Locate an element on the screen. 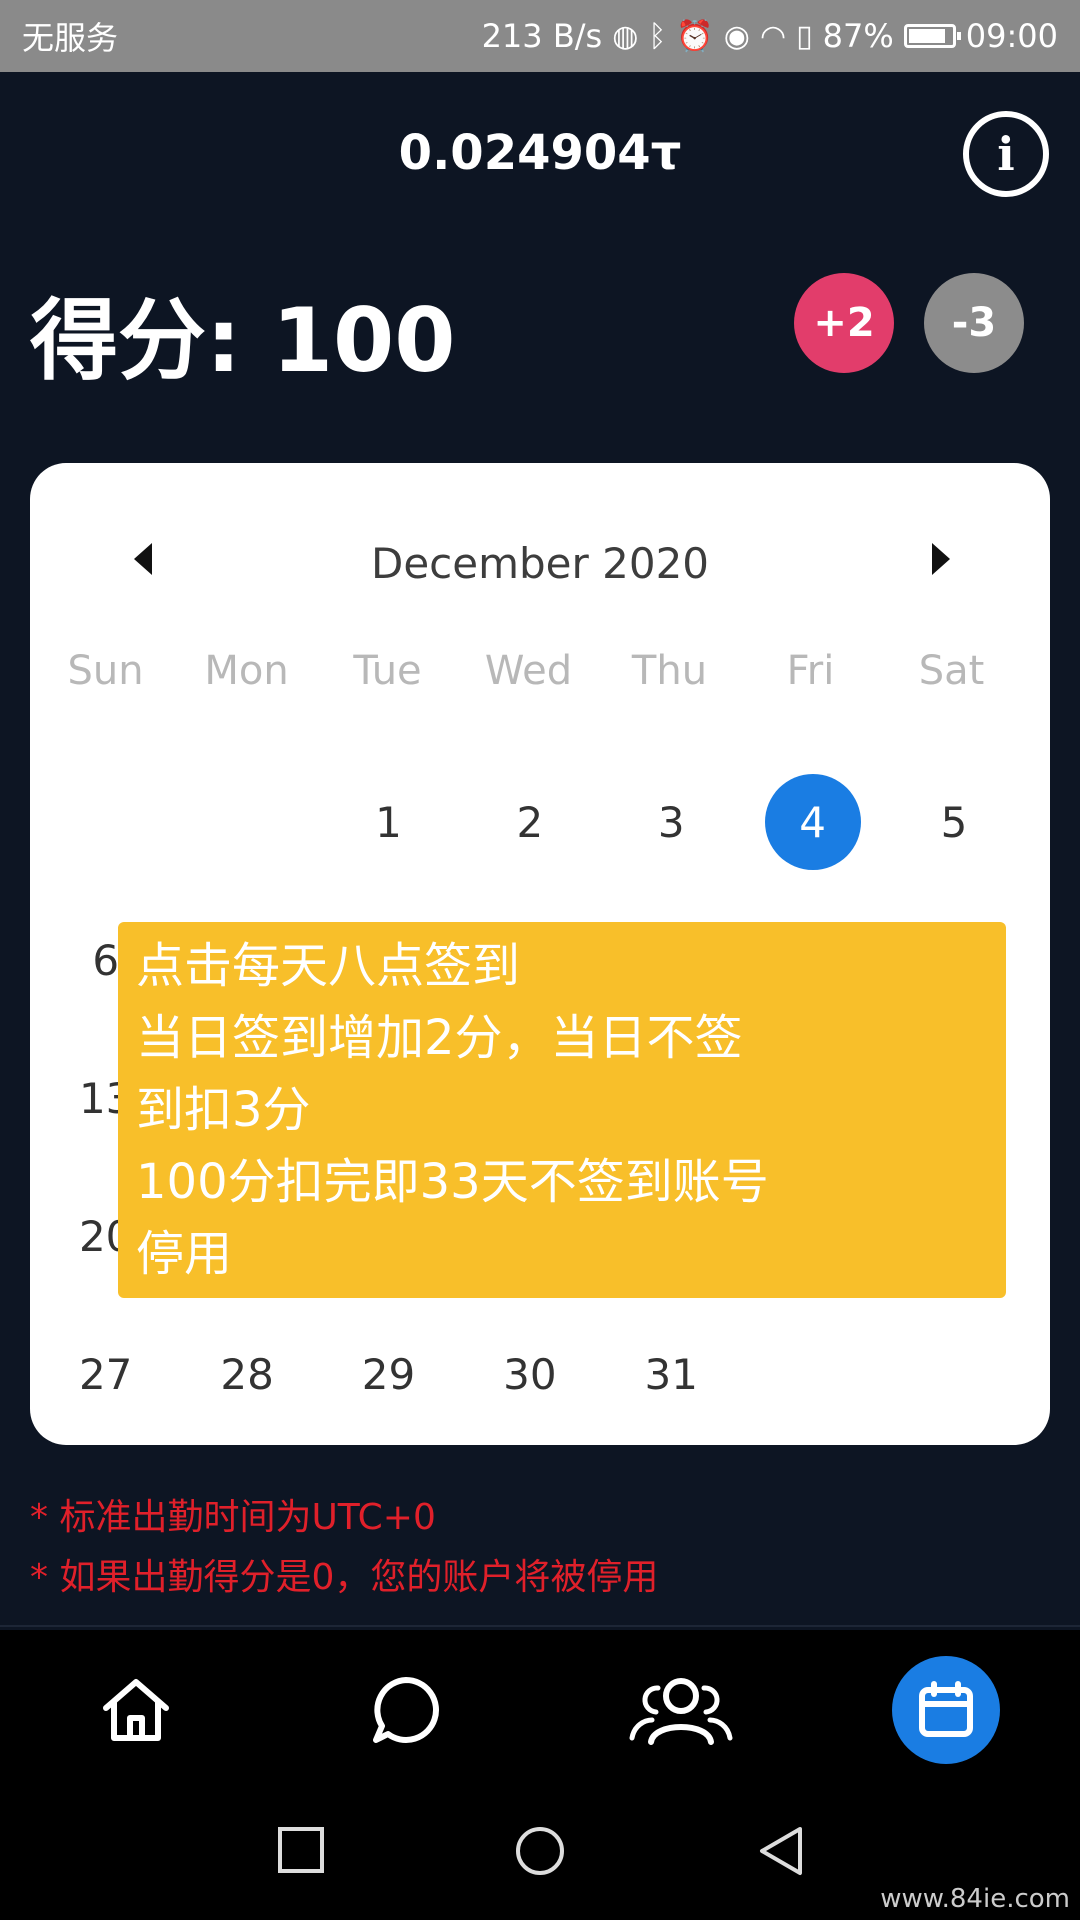  carrier-label: 无服务 is located at coordinates (70, 38).